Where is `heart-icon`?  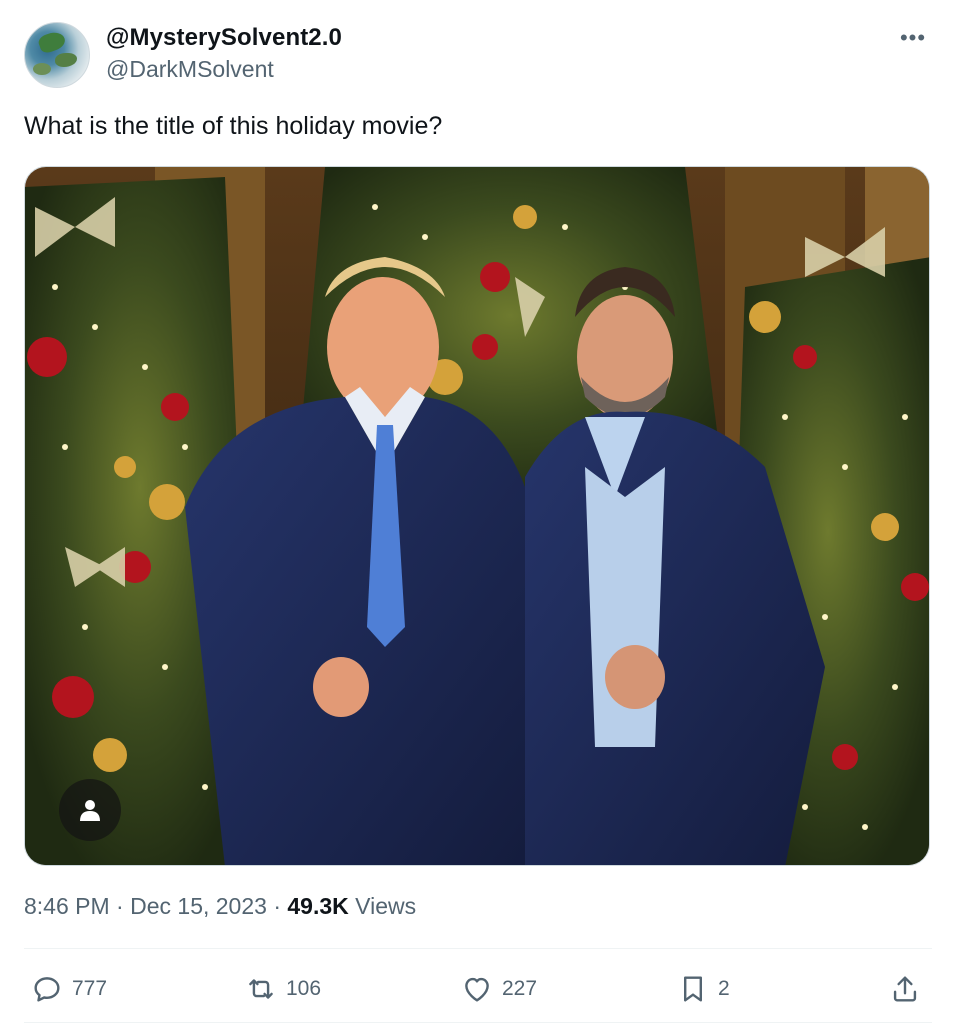 heart-icon is located at coordinates (477, 989).